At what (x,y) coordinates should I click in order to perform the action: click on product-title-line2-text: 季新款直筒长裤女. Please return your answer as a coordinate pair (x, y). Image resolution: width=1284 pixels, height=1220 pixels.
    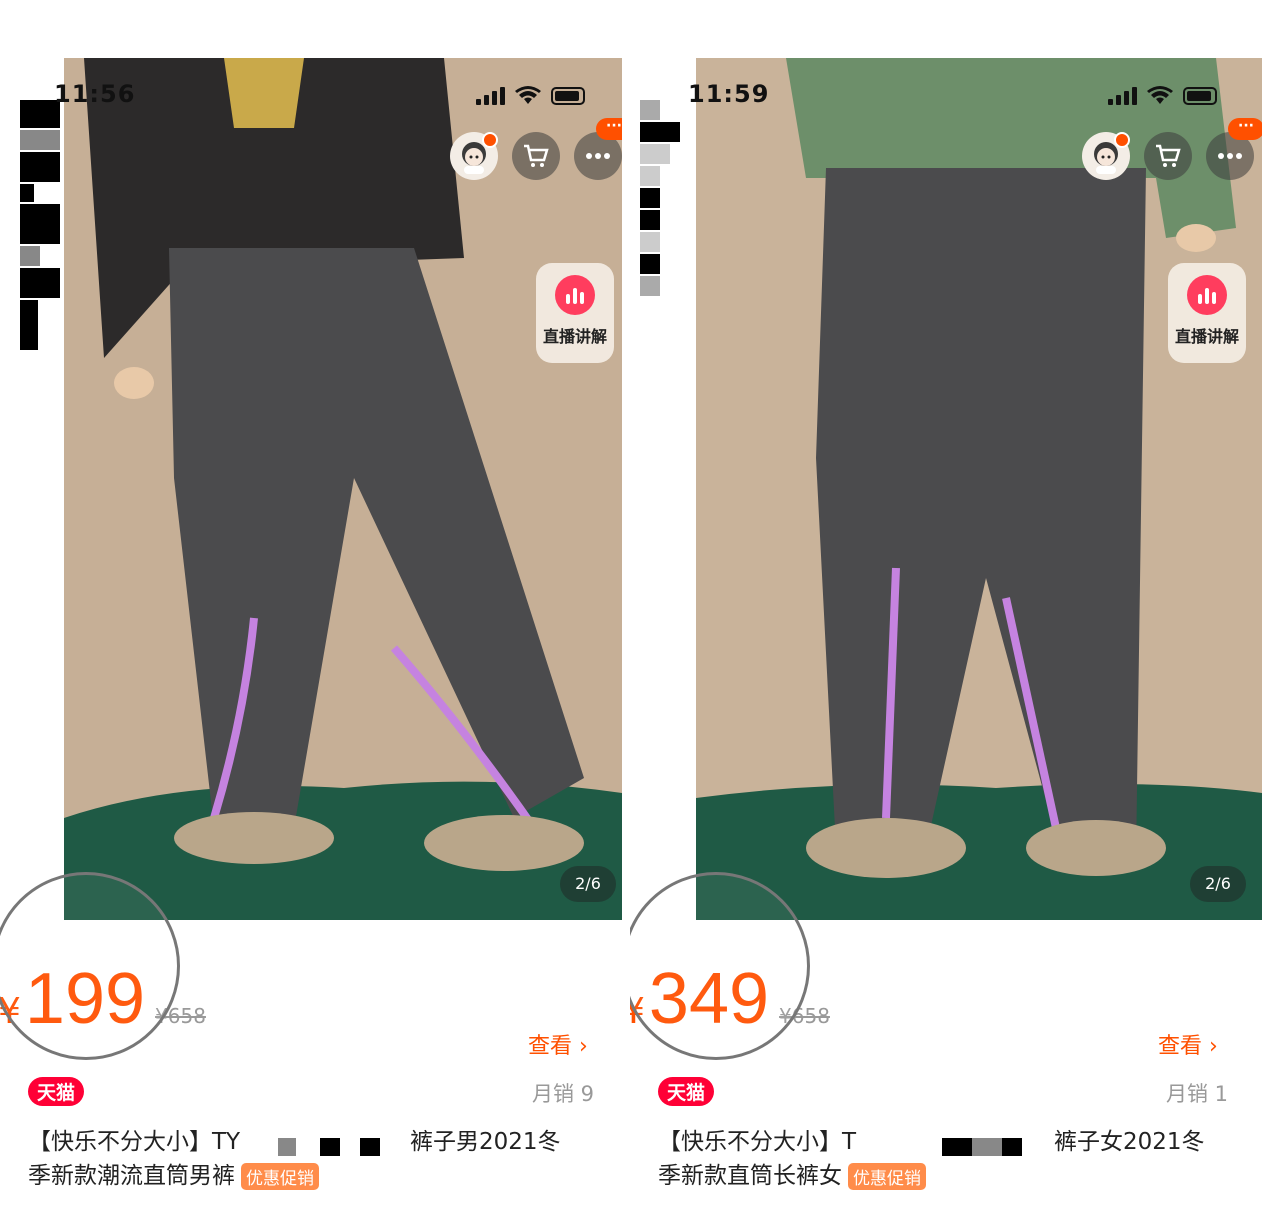
    Looking at the image, I should click on (750, 1176).